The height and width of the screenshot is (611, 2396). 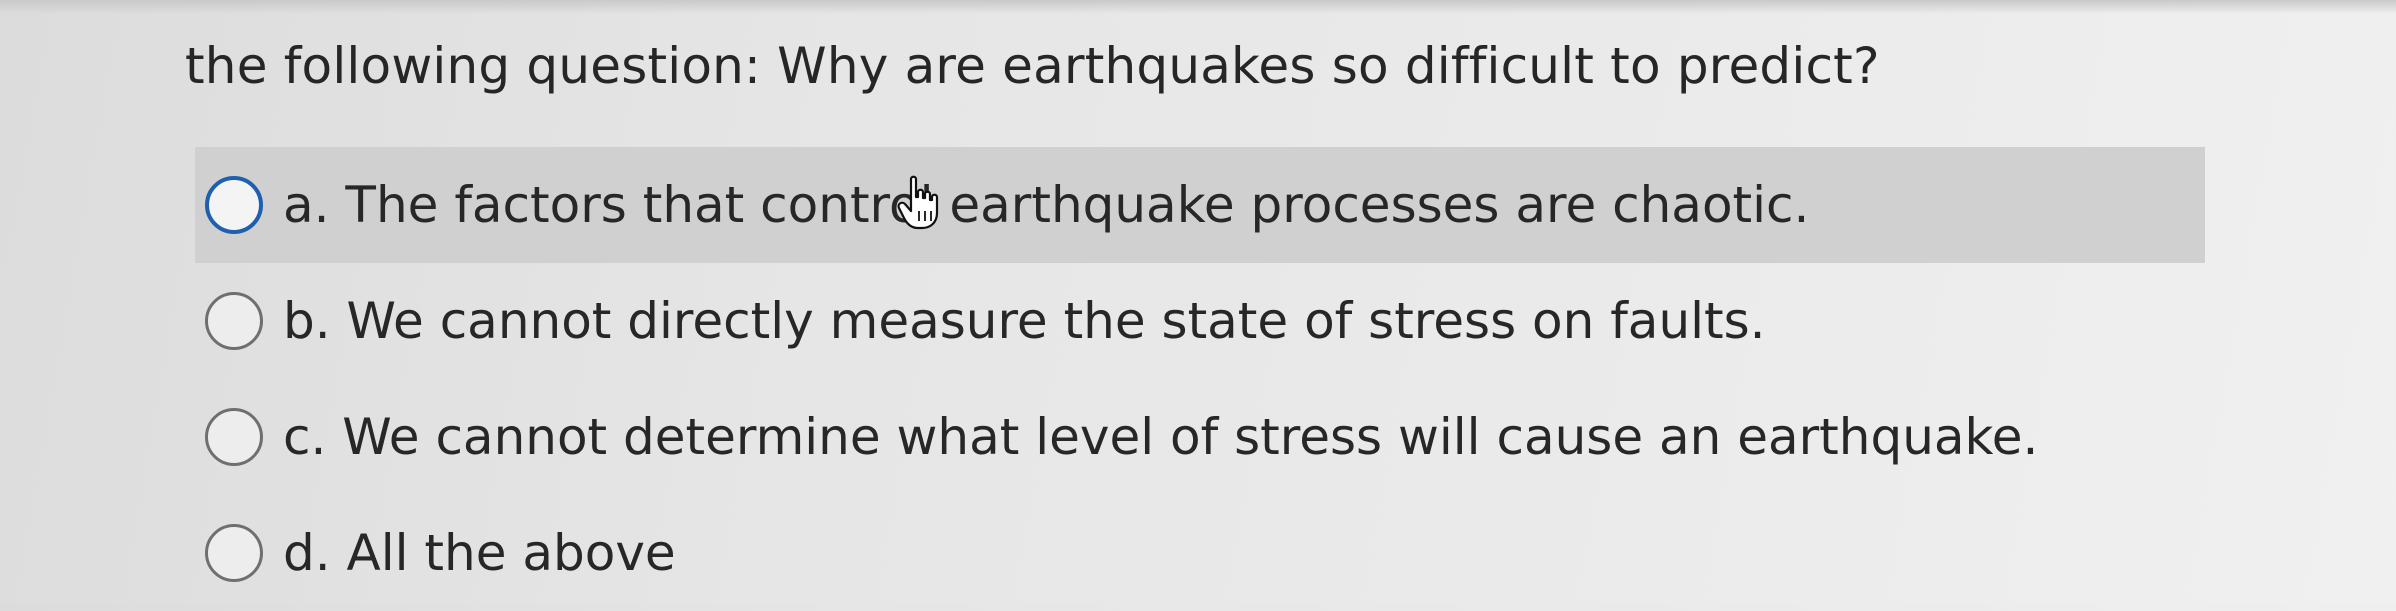 What do you see at coordinates (479, 553) in the screenshot?
I see `option-d-label: d. All the above` at bounding box center [479, 553].